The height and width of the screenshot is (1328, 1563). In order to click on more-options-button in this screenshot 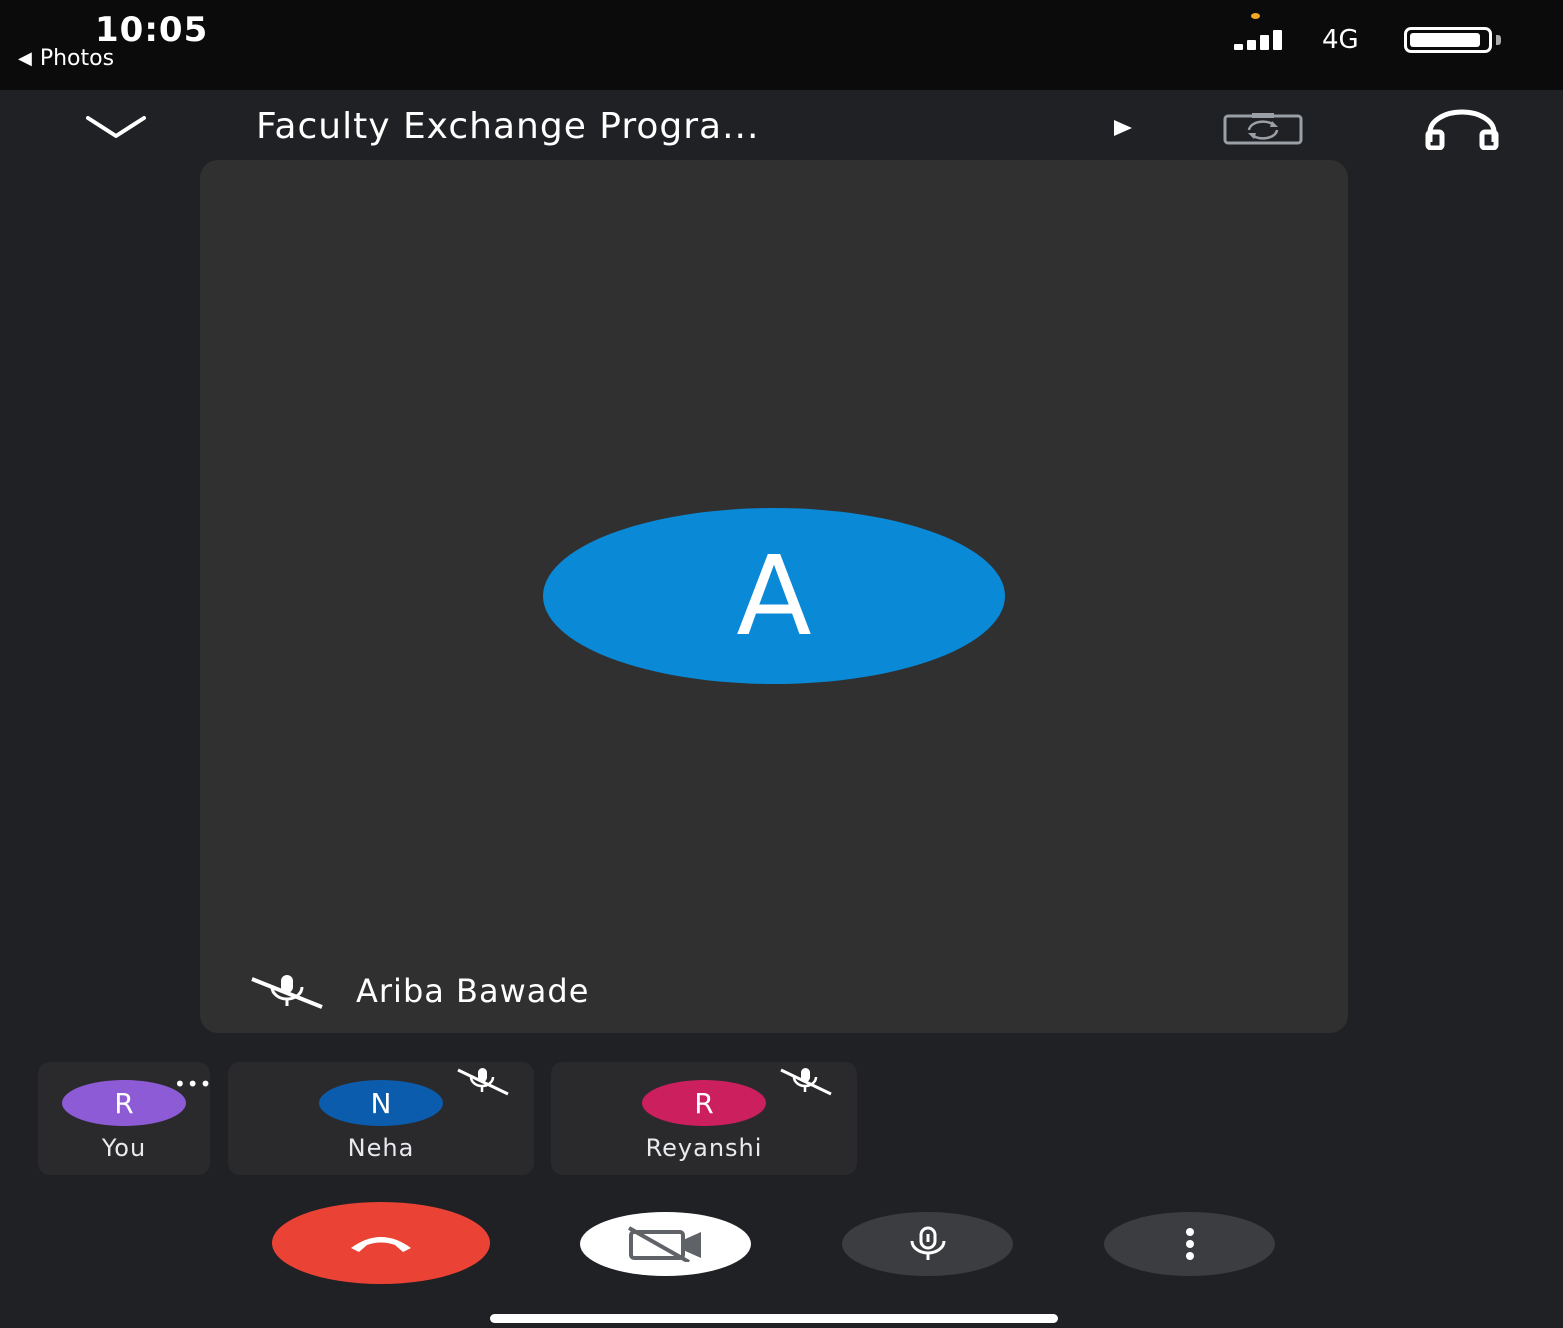, I will do `click(1189, 1244)`.